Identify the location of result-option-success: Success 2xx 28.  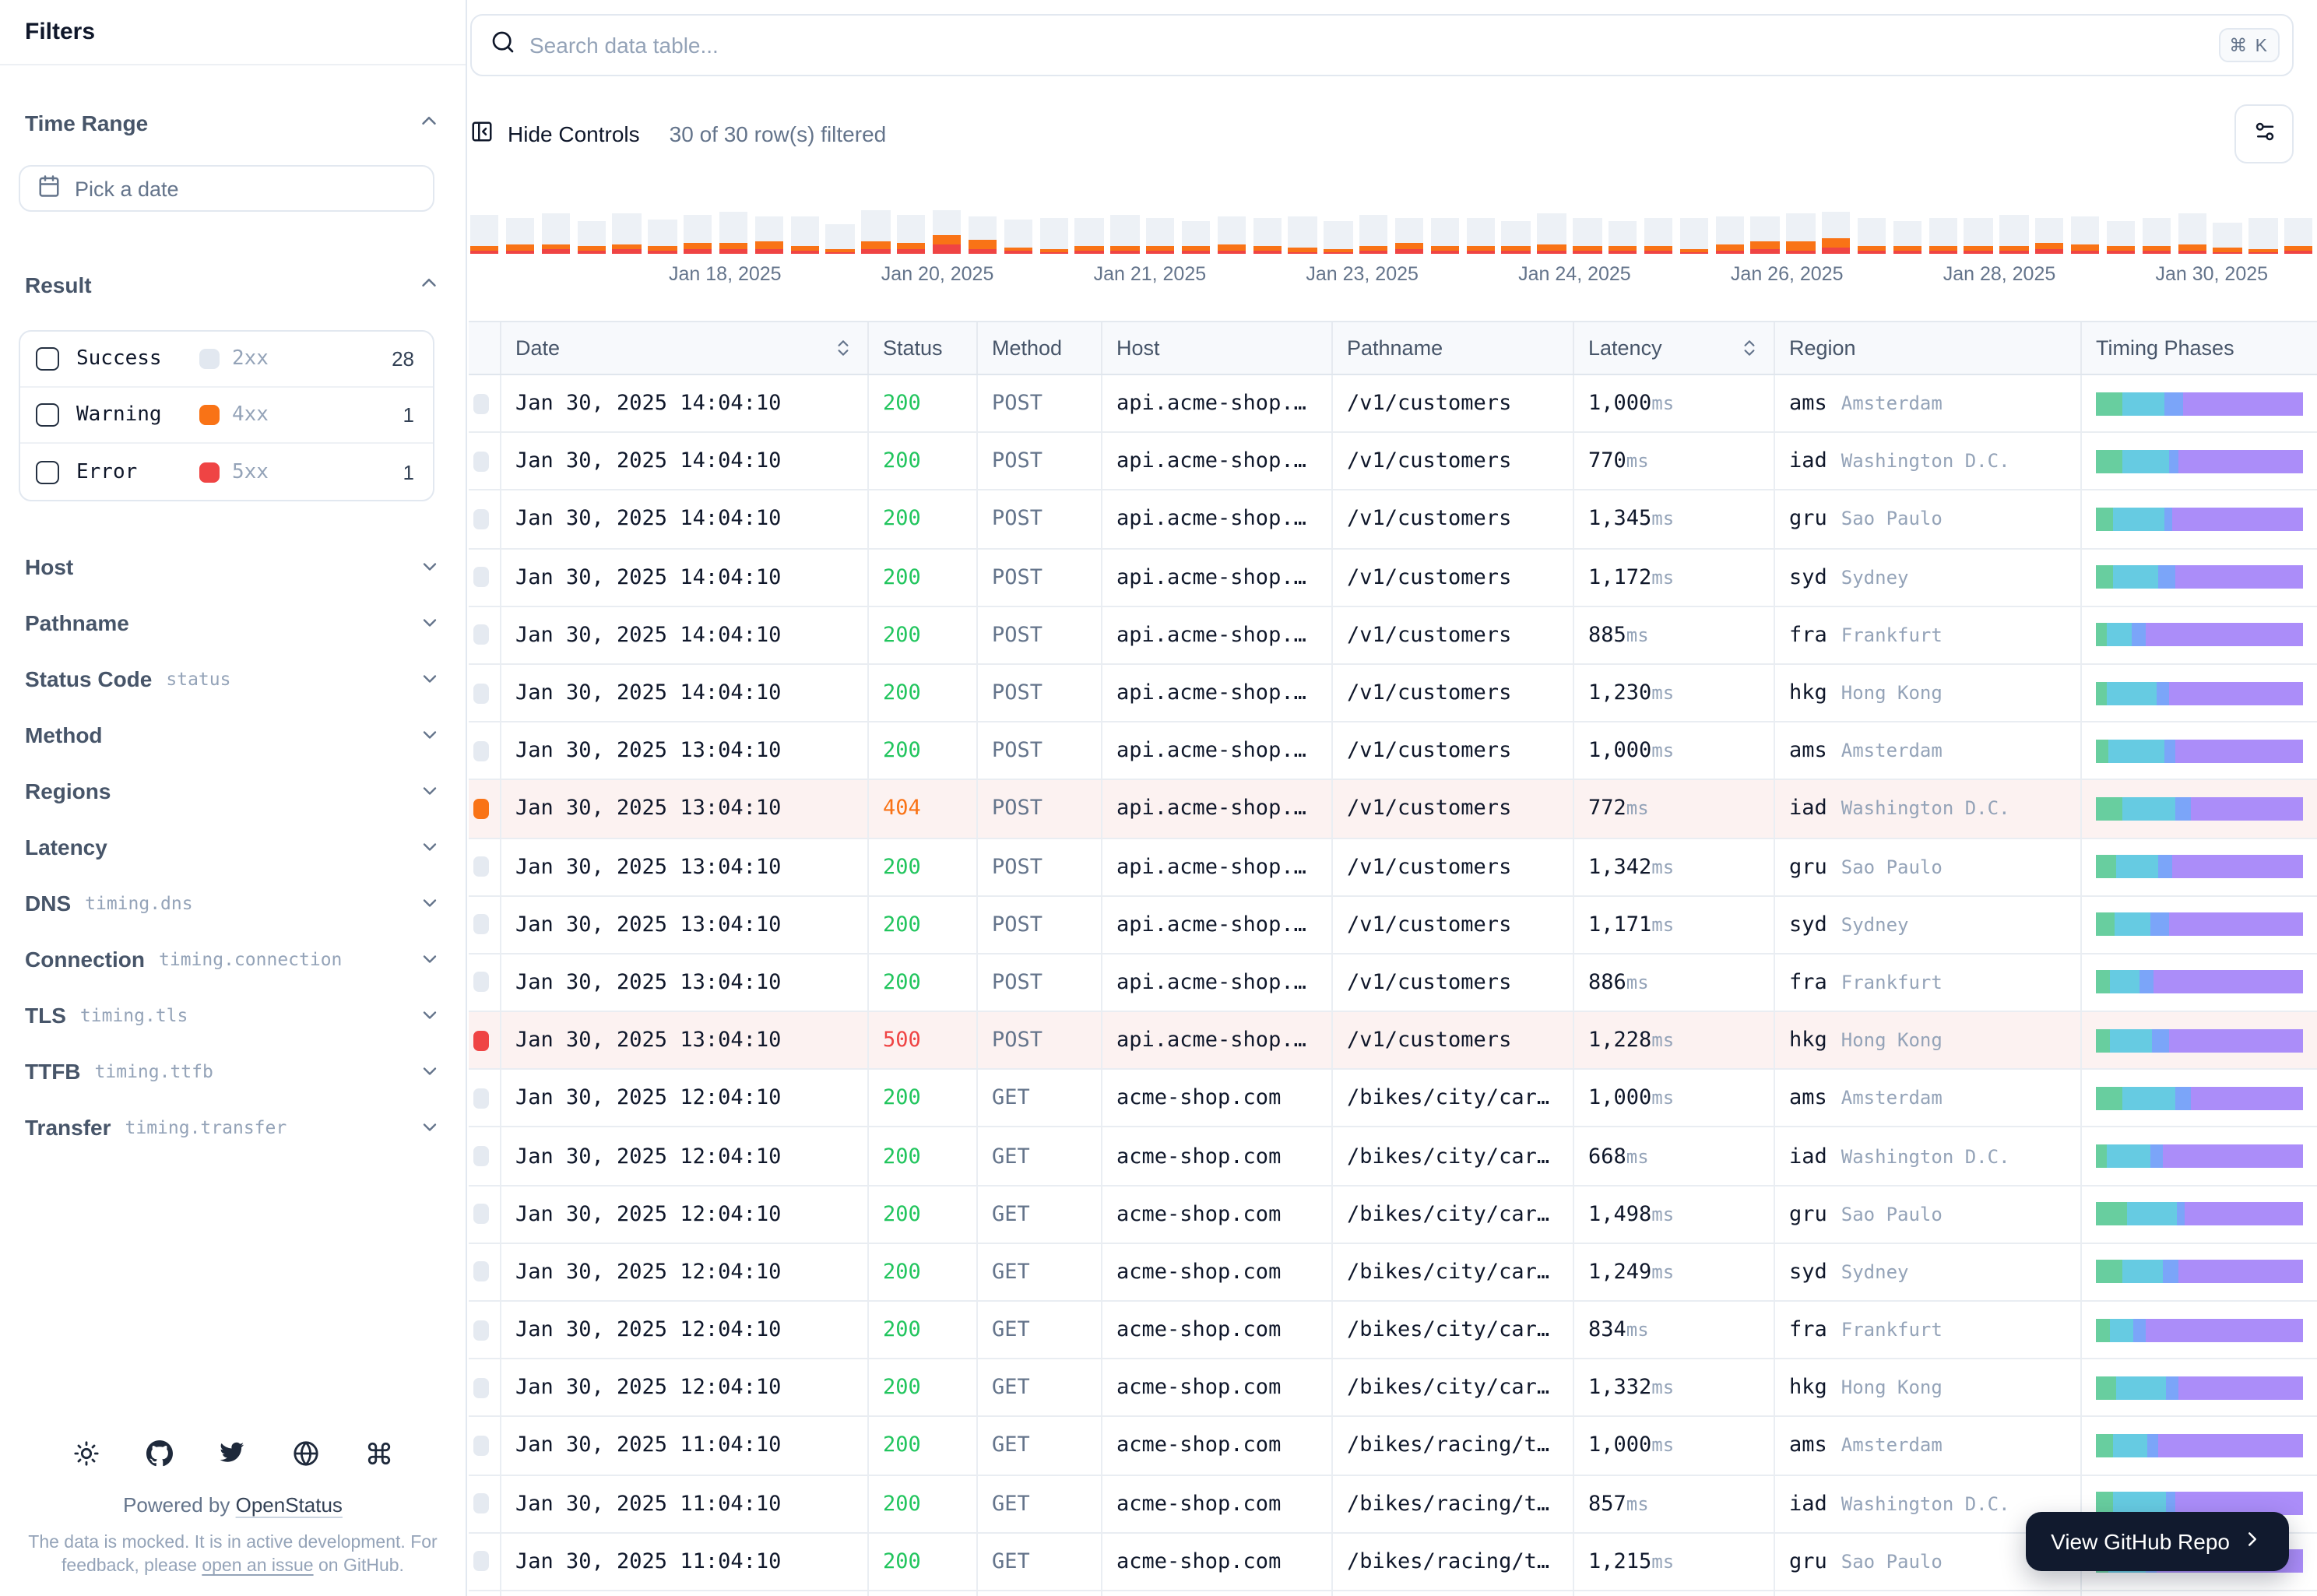
(226, 360).